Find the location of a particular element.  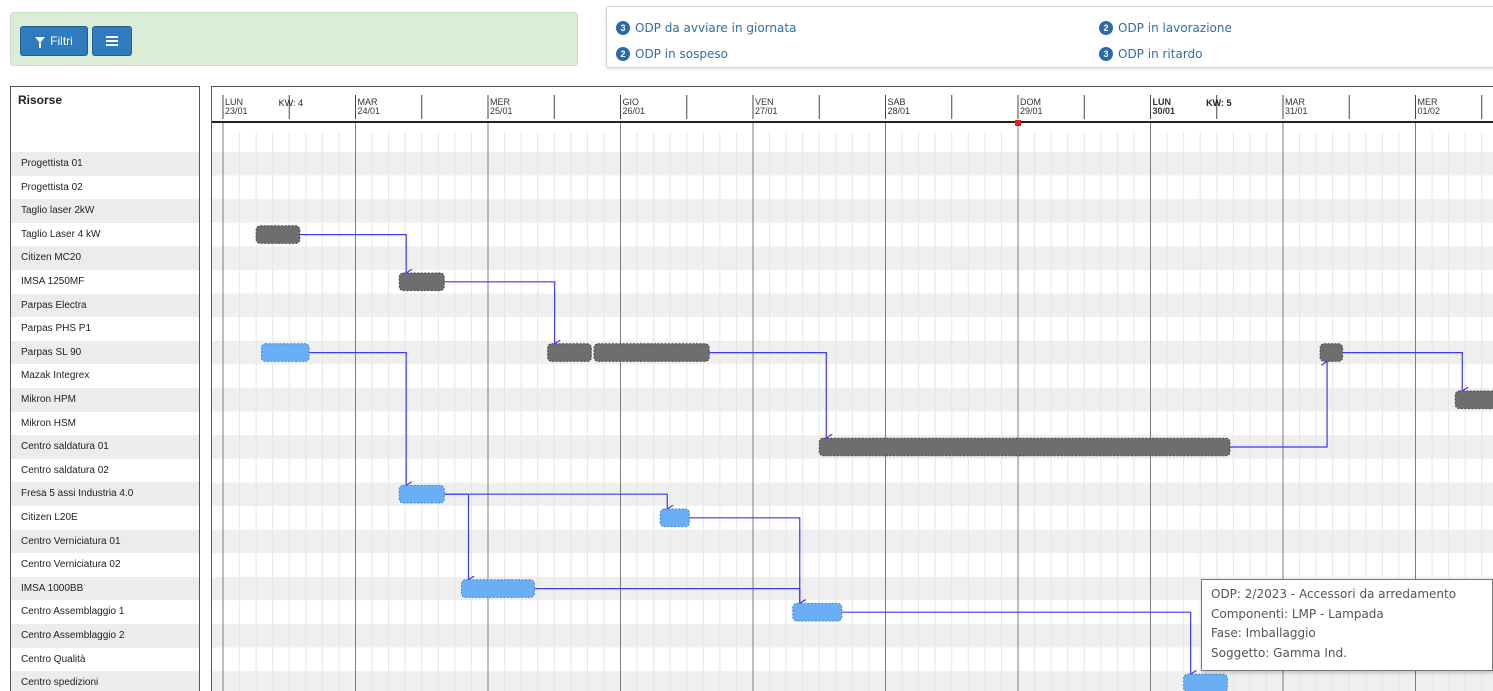

filter-button-label: Filtri is located at coordinates (61, 41).